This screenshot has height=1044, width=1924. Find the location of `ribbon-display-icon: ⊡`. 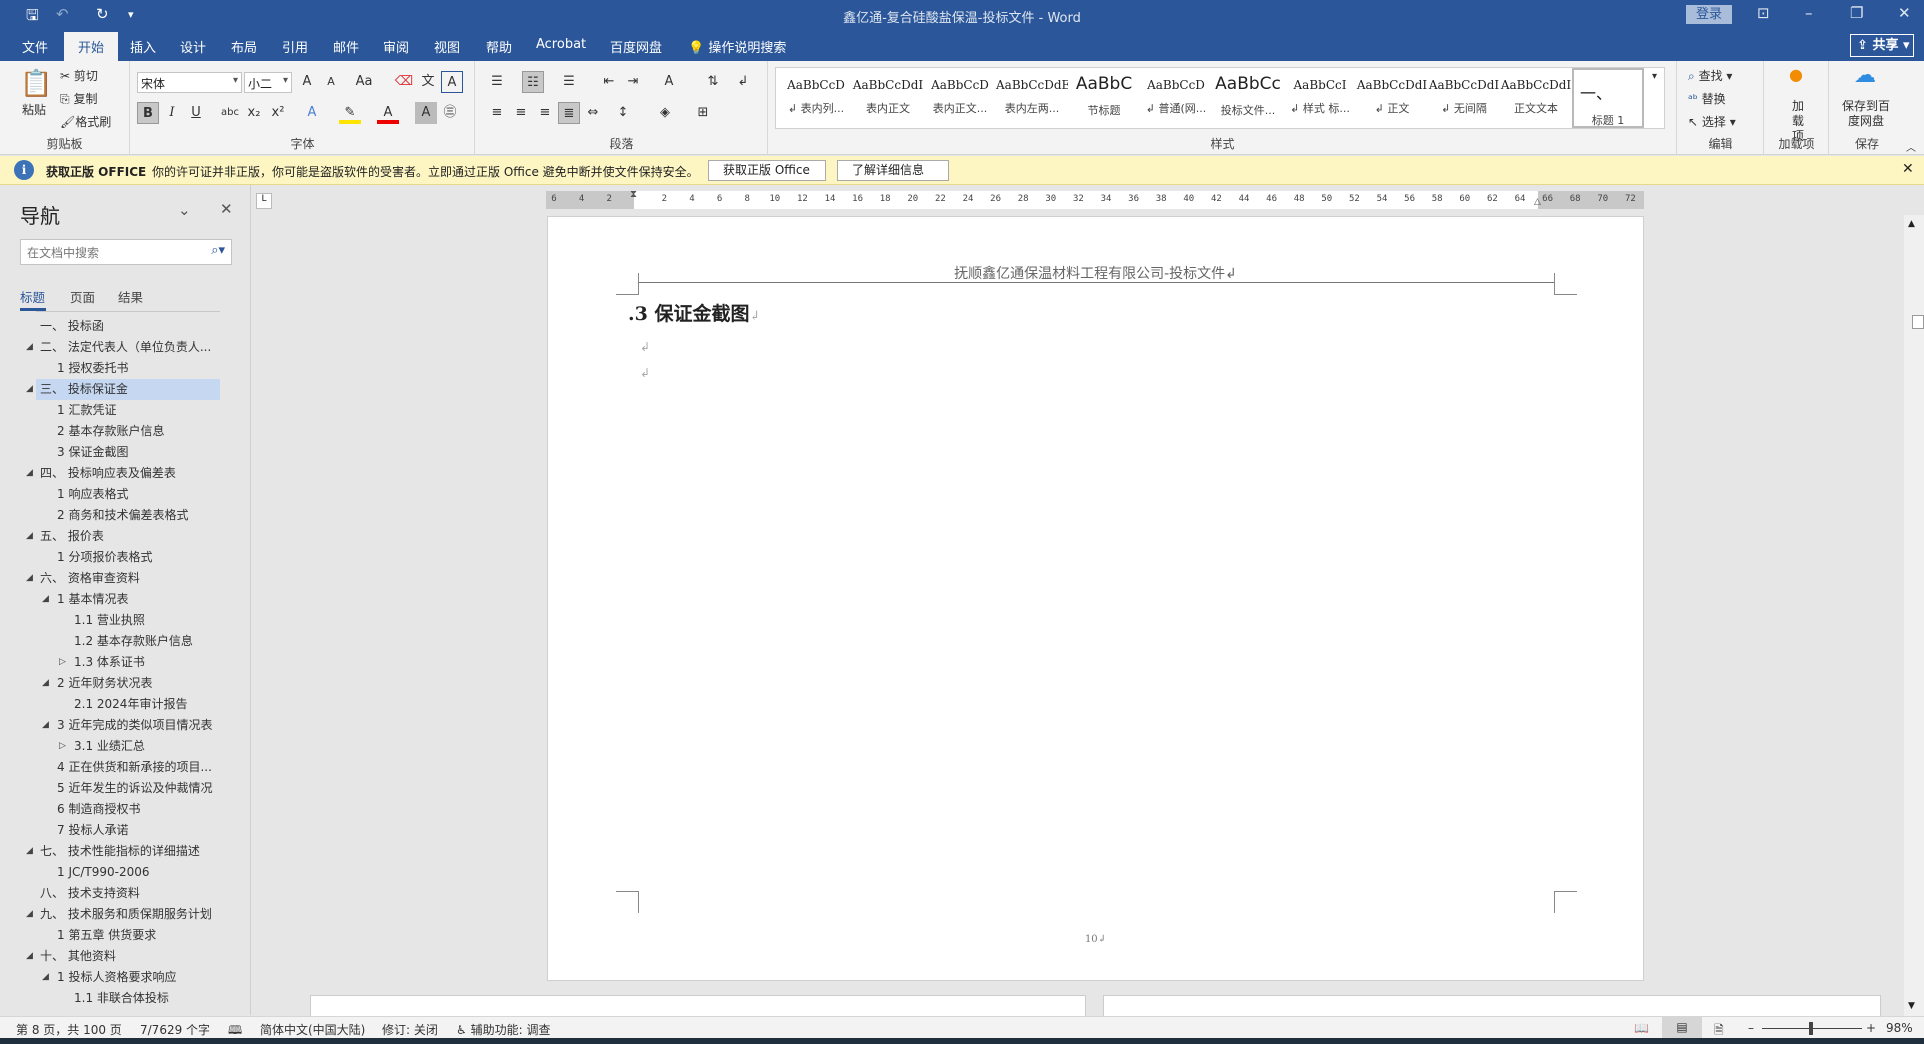

ribbon-display-icon: ⊡ is located at coordinates (1763, 13).